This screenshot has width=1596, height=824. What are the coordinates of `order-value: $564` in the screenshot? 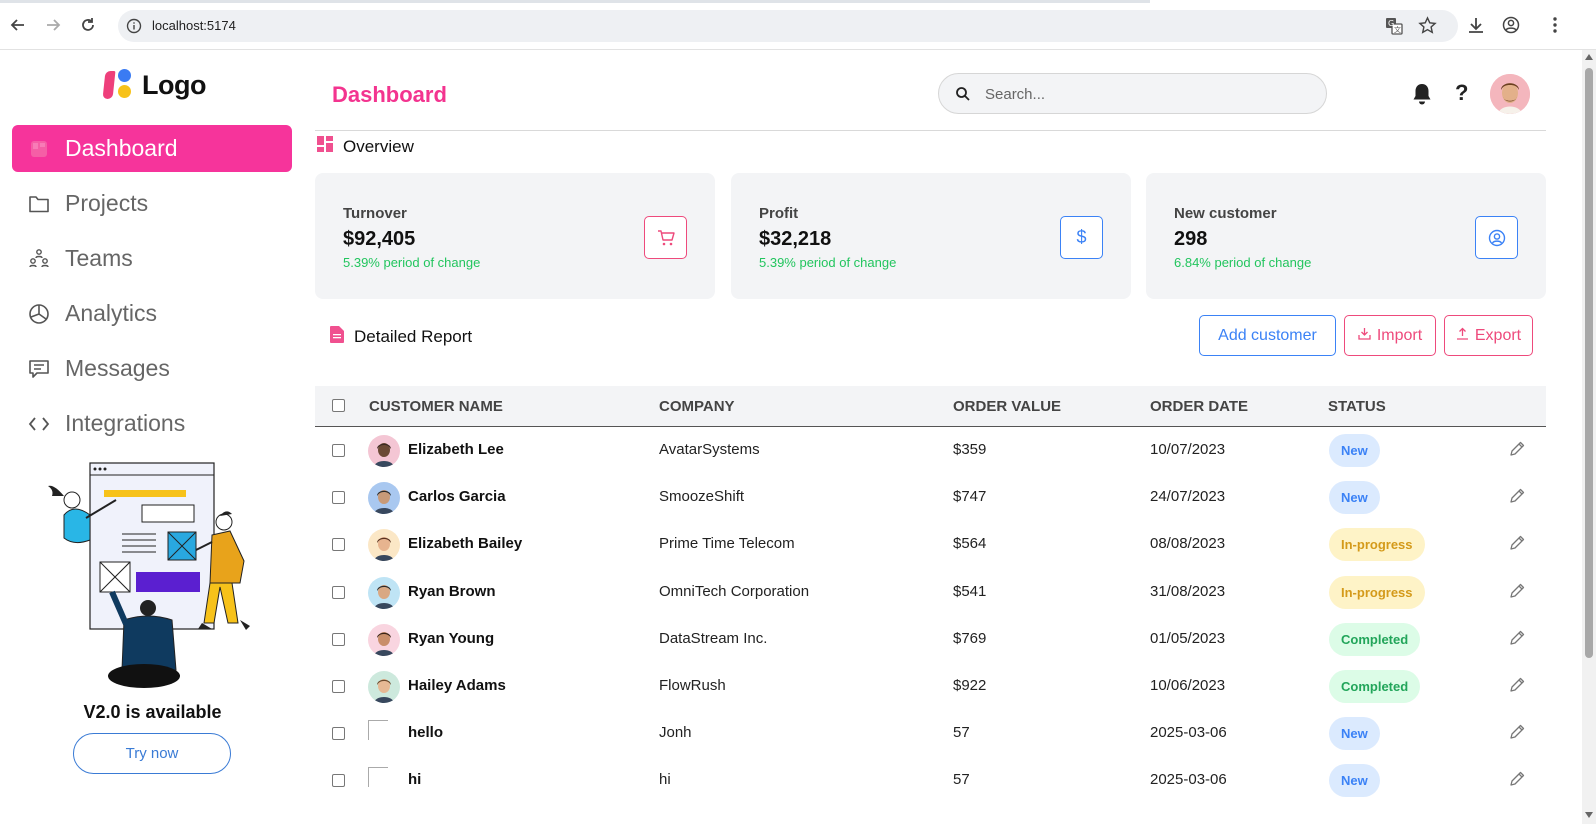 It's located at (970, 544).